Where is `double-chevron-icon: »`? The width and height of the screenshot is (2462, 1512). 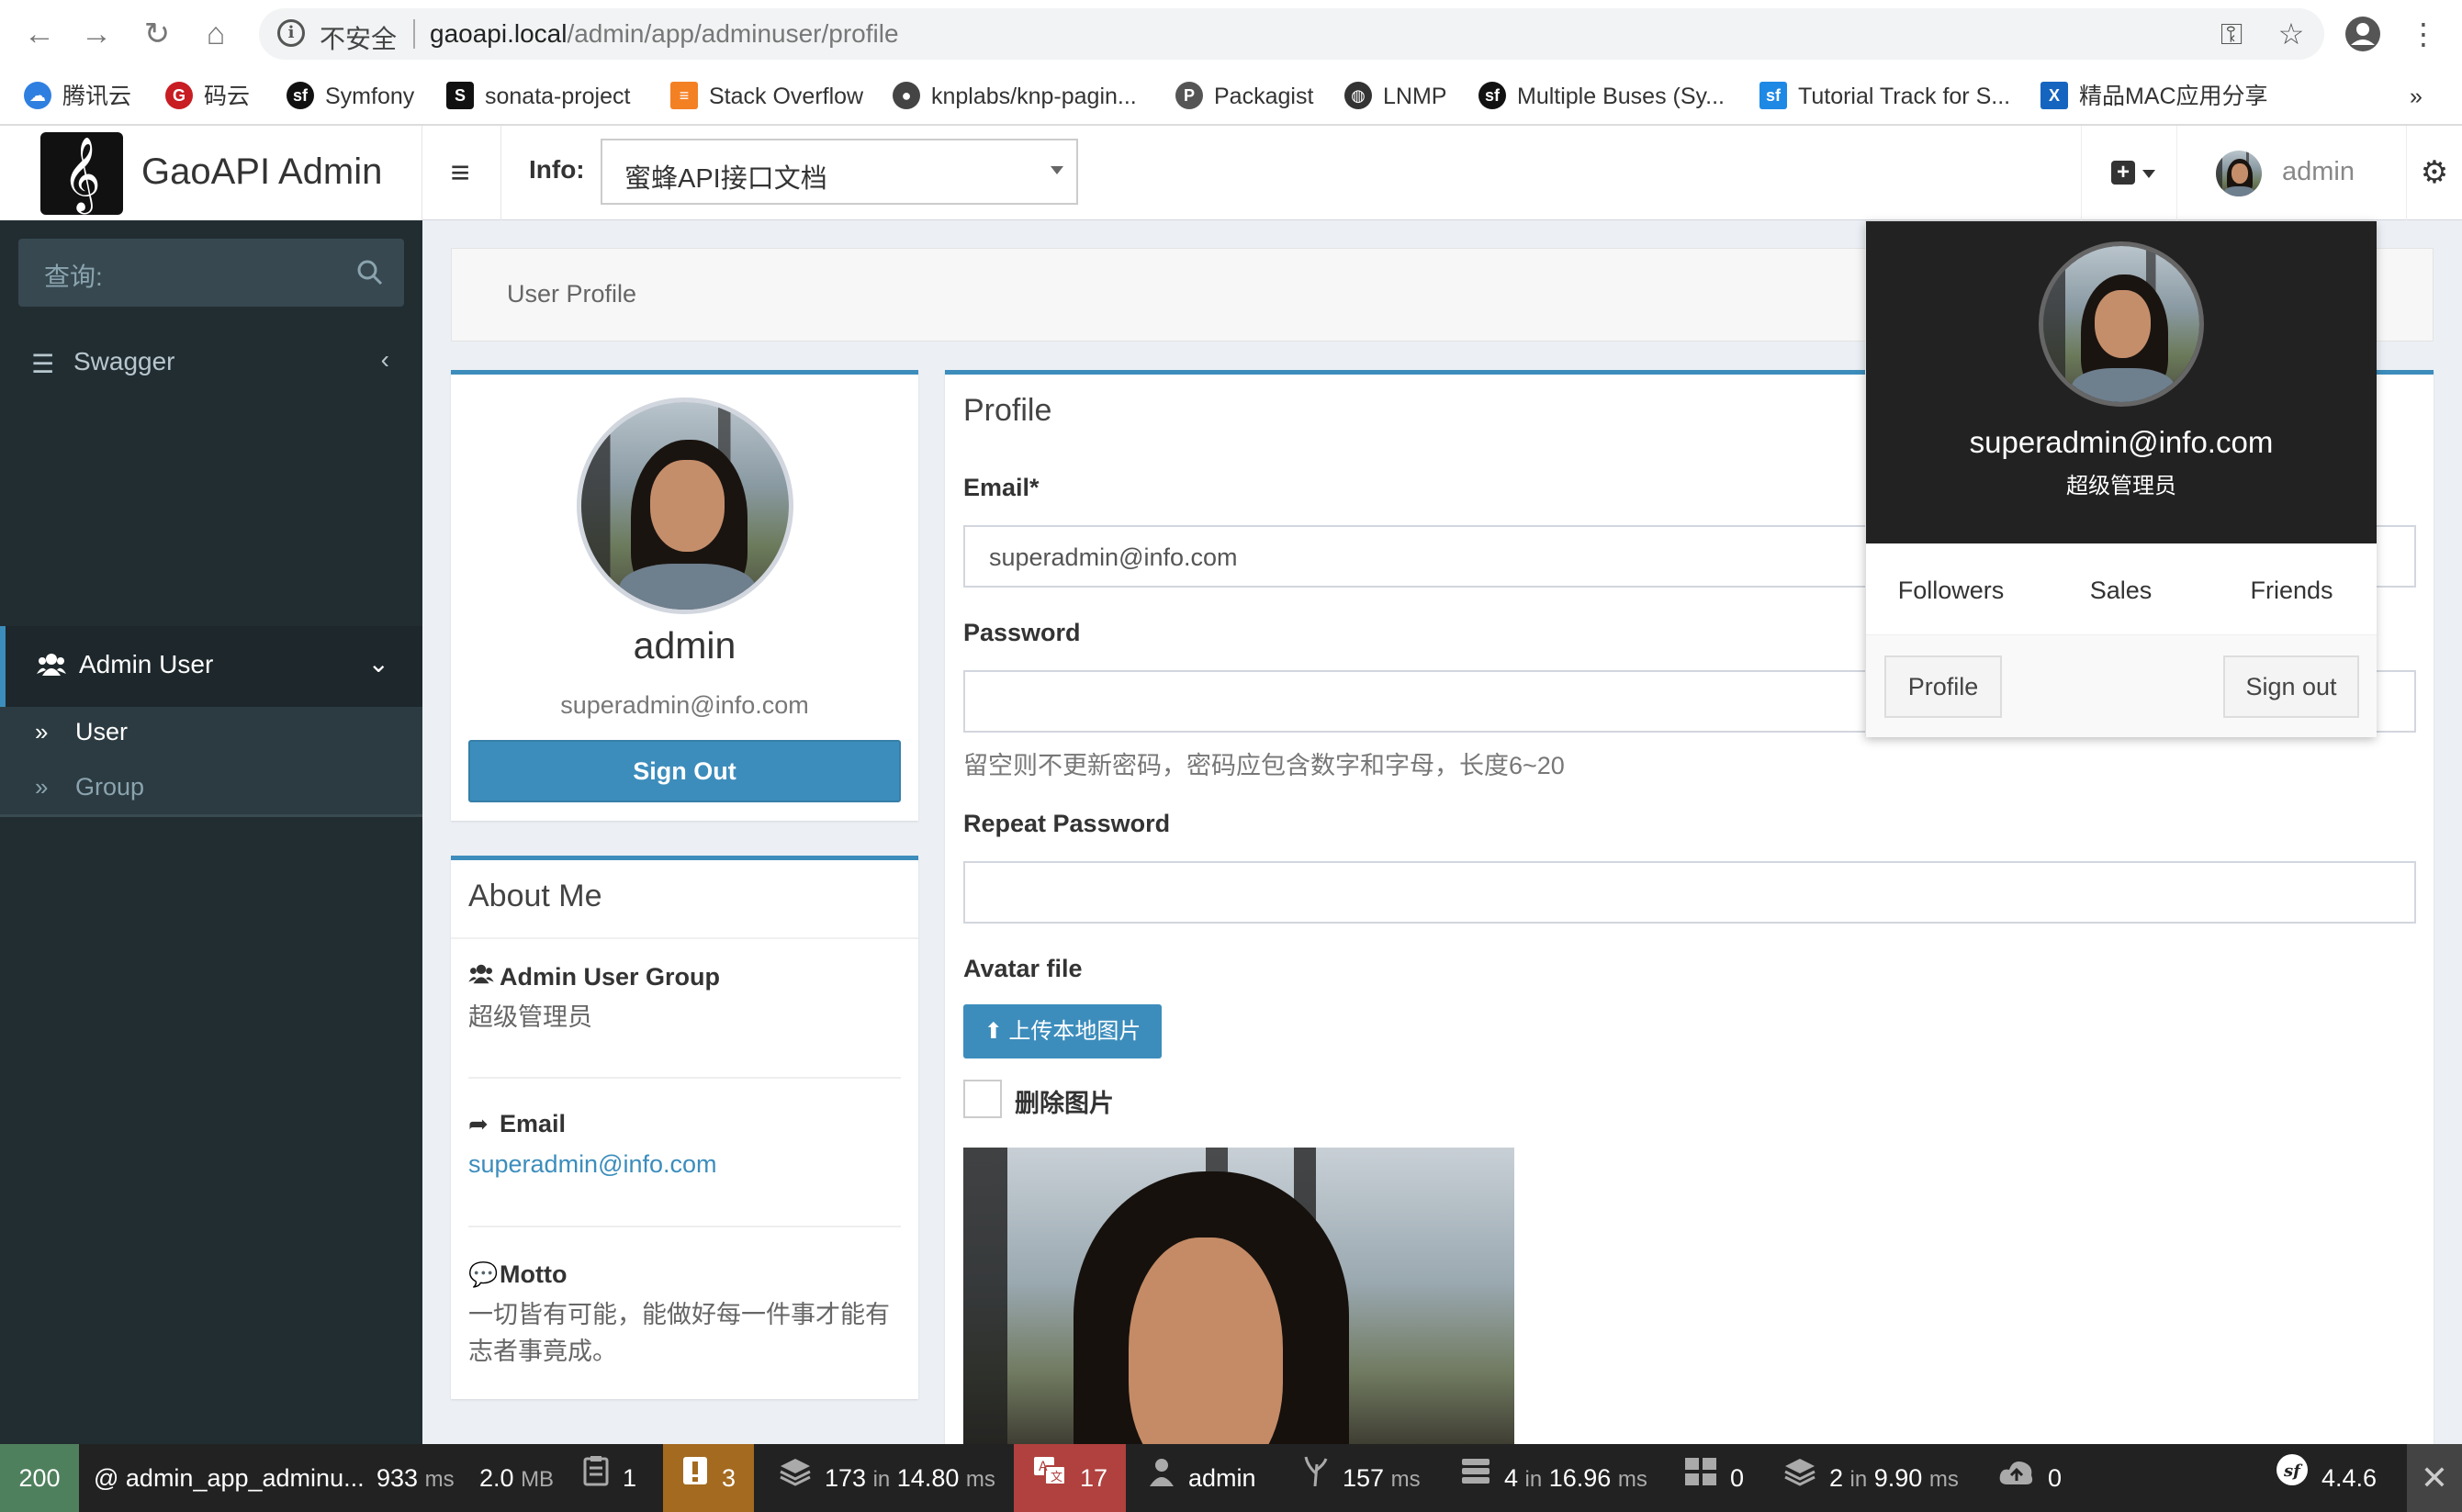 double-chevron-icon: » is located at coordinates (42, 787).